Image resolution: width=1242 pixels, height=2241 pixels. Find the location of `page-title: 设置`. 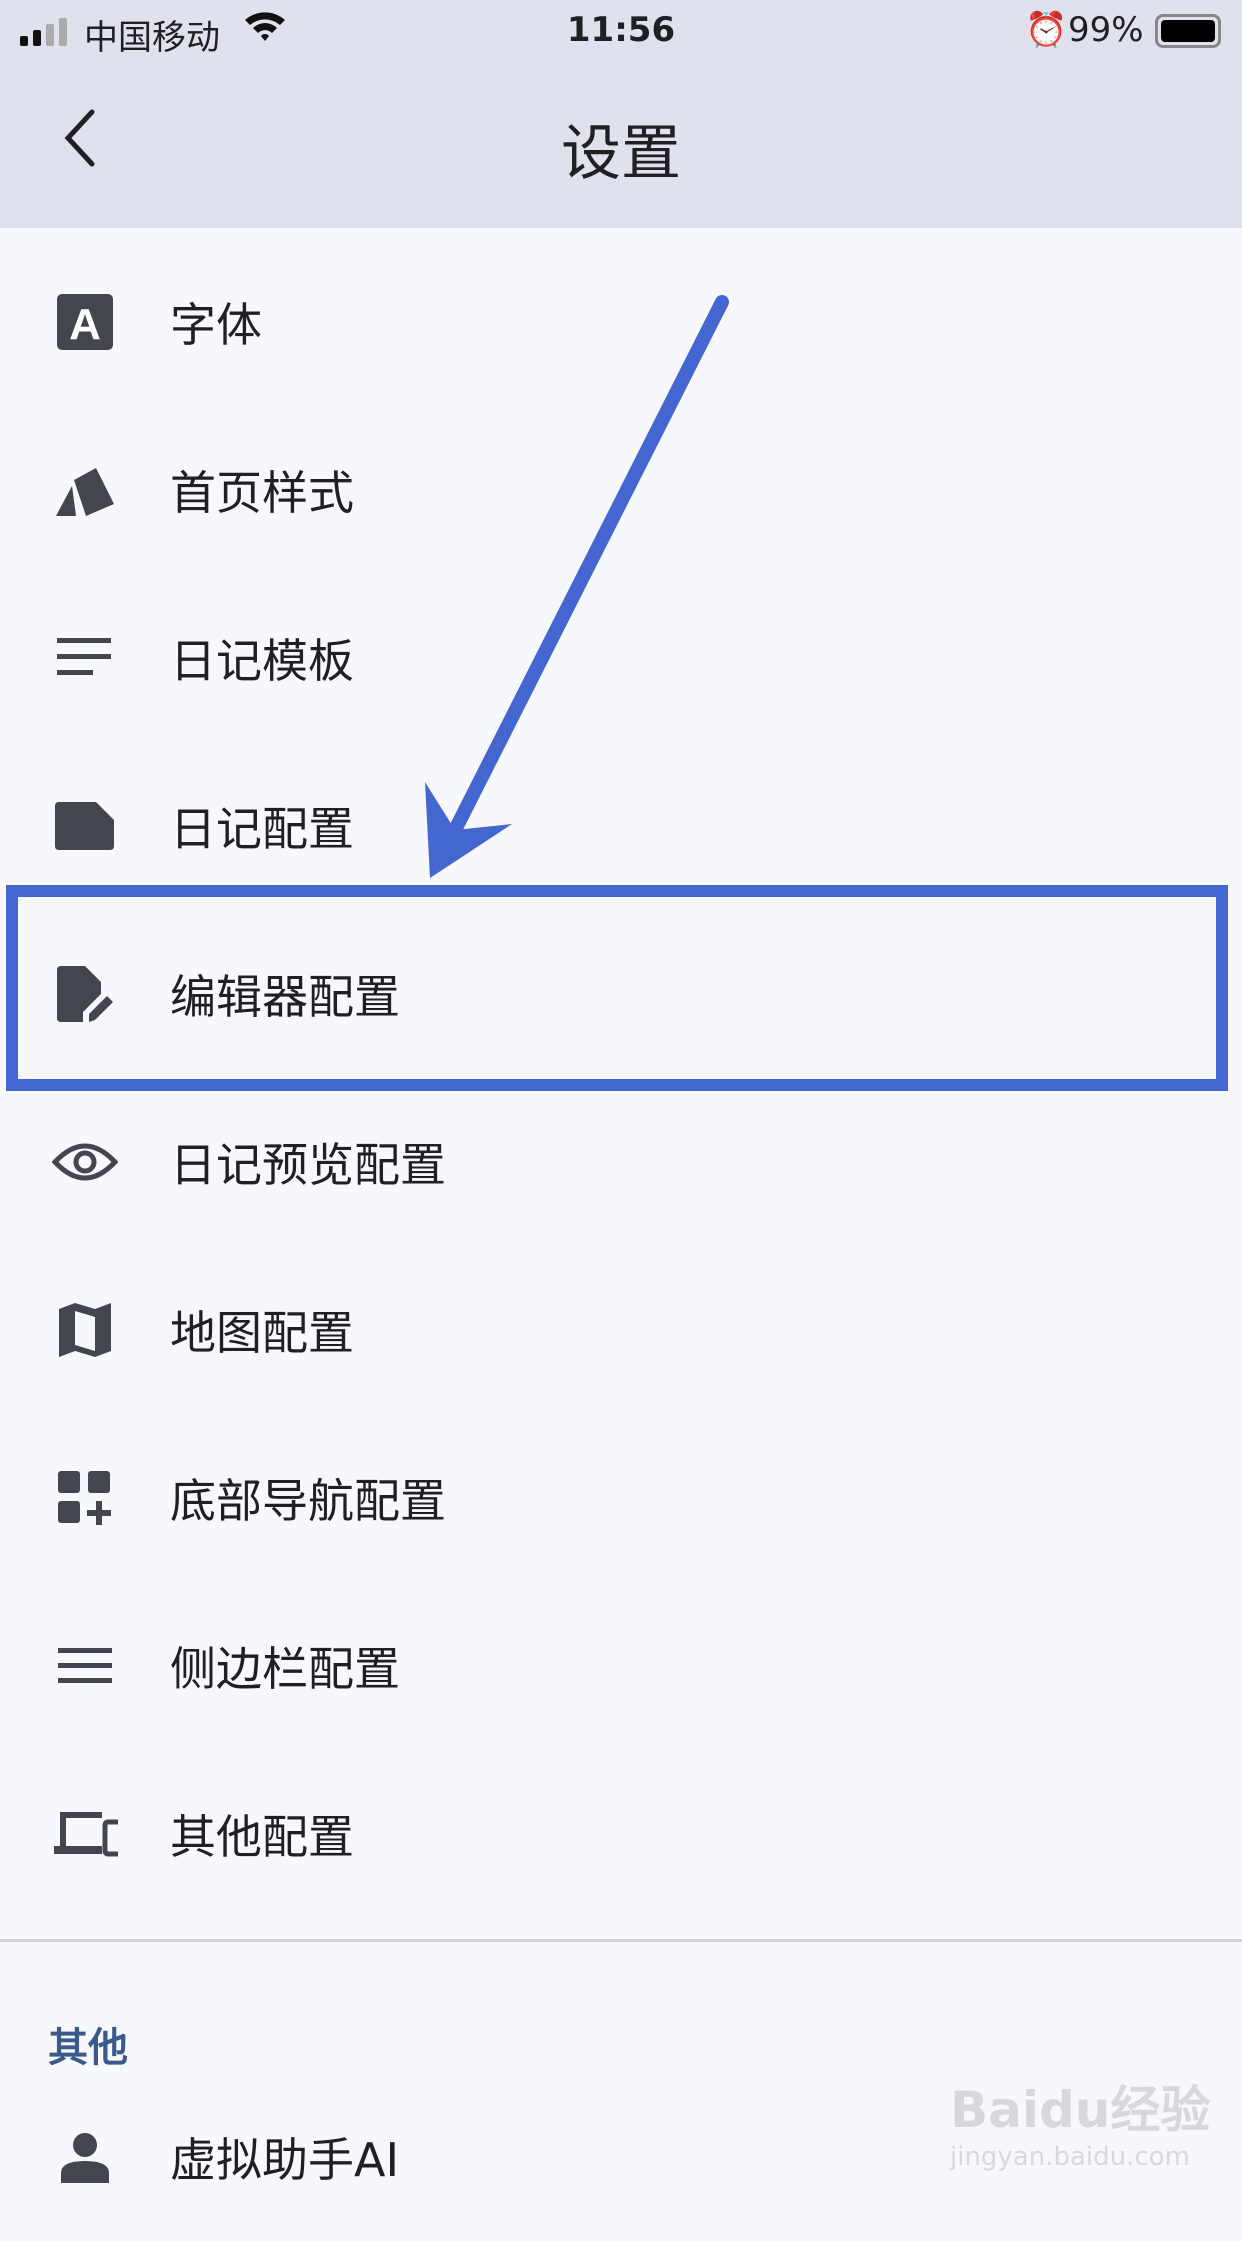

page-title: 设置 is located at coordinates (621, 154).